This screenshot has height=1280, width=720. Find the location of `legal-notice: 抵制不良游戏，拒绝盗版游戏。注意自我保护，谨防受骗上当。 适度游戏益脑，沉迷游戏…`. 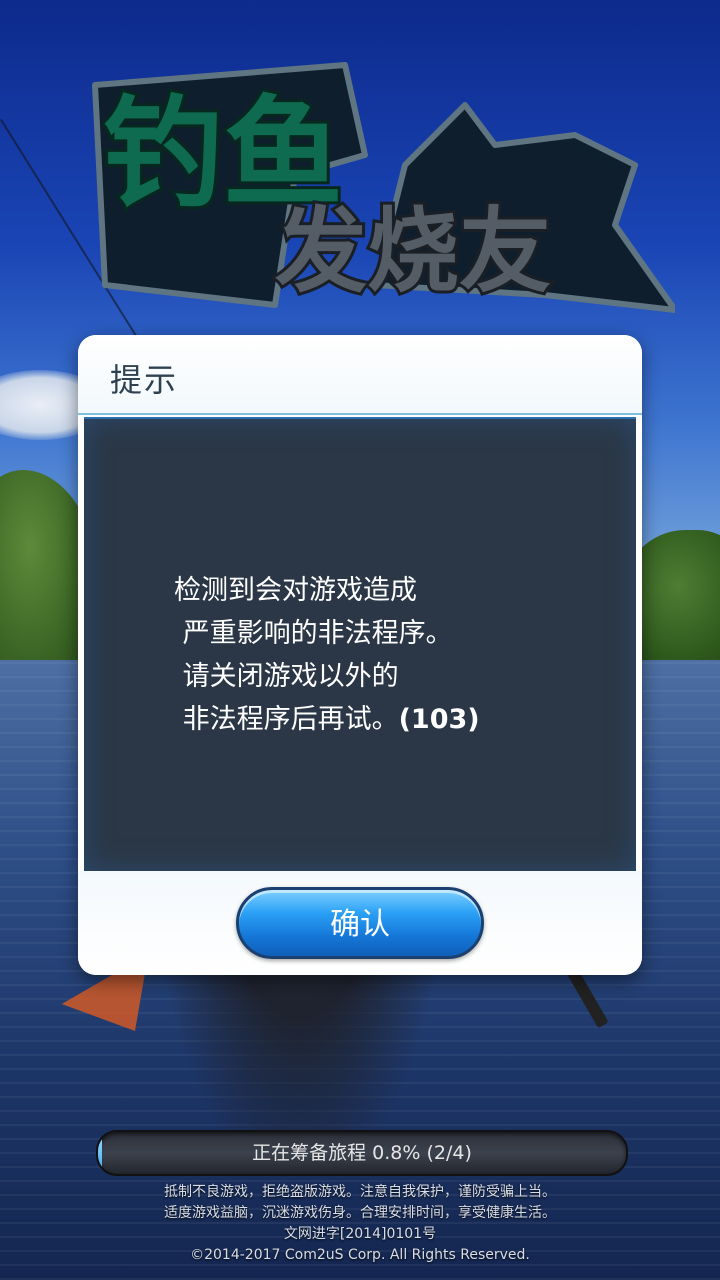

legal-notice: 抵制不良游戏，拒绝盗版游戏。注意自我保护，谨防受骗上当。 适度游戏益脑，沉迷游戏… is located at coordinates (360, 1224).